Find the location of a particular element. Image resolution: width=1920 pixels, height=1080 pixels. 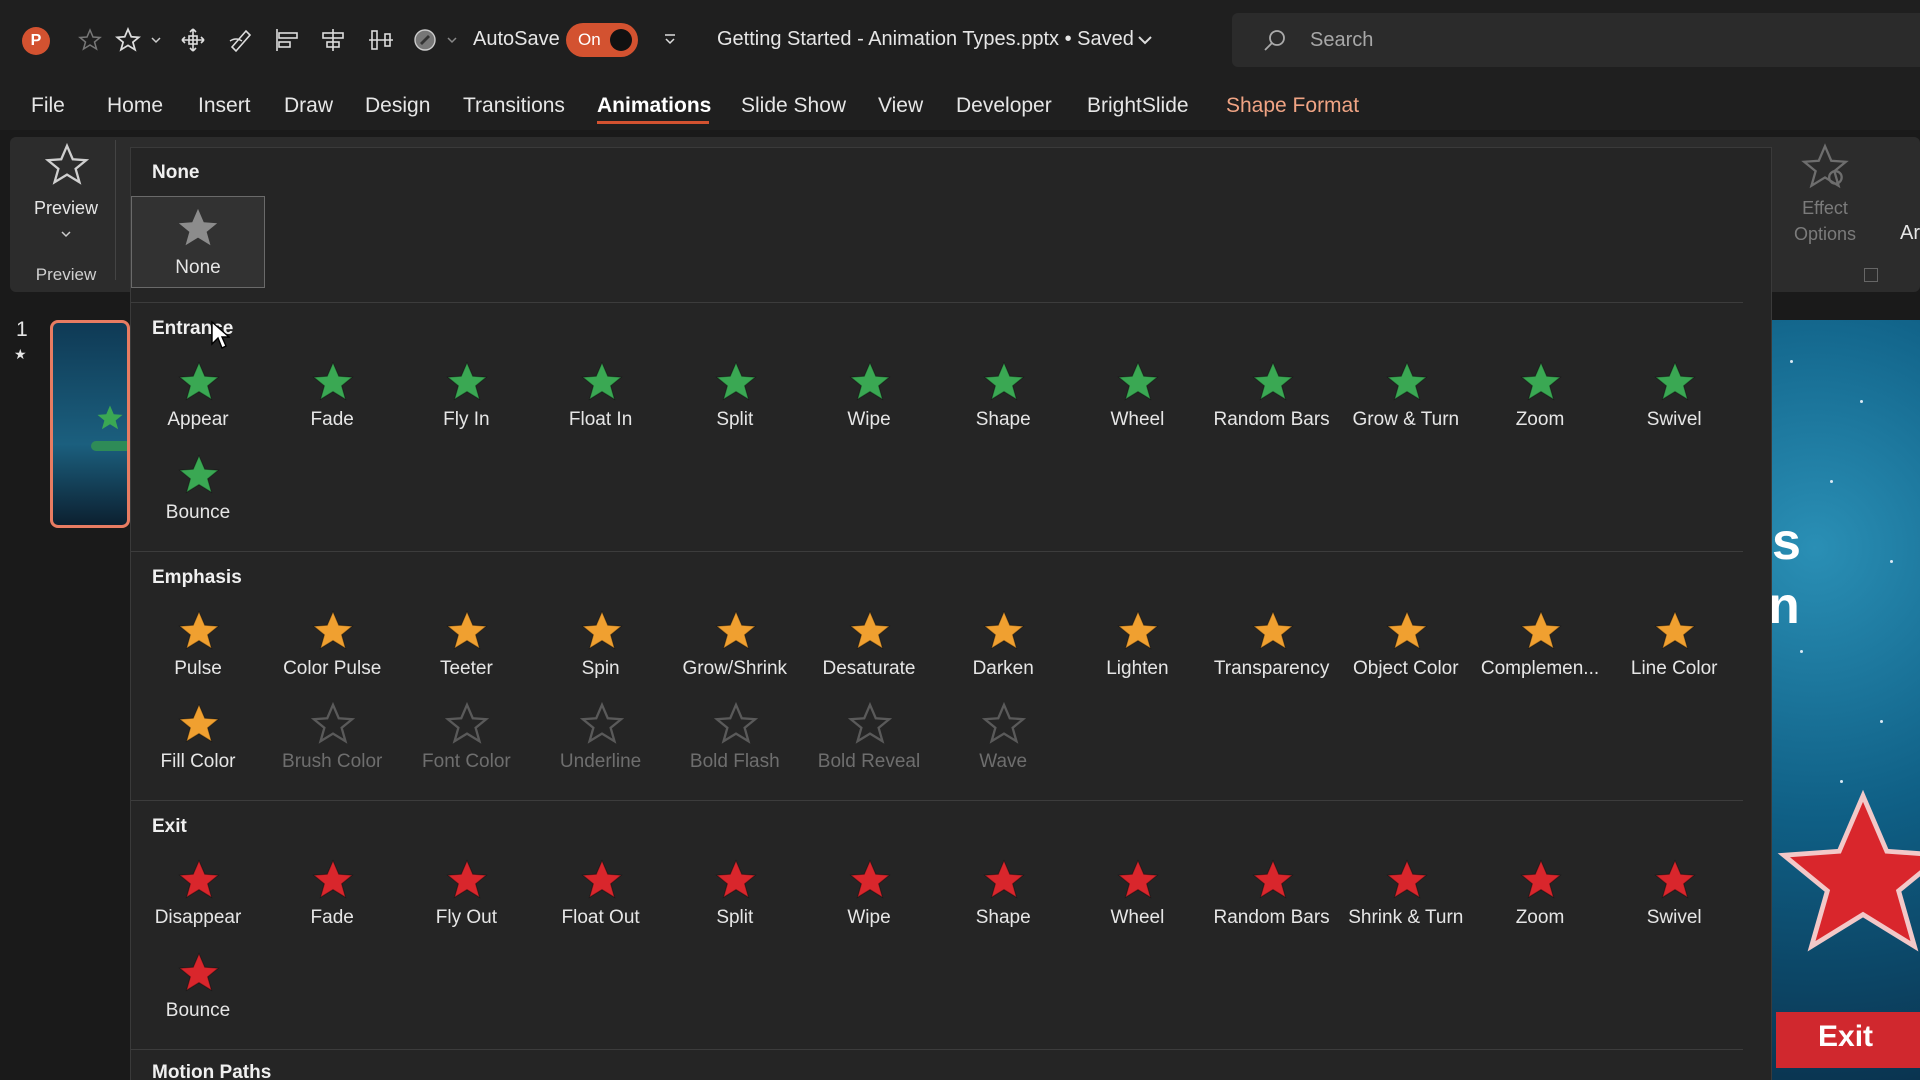

exit-shrink-turn-item: Shrink & Turn is located at coordinates (1406, 900).